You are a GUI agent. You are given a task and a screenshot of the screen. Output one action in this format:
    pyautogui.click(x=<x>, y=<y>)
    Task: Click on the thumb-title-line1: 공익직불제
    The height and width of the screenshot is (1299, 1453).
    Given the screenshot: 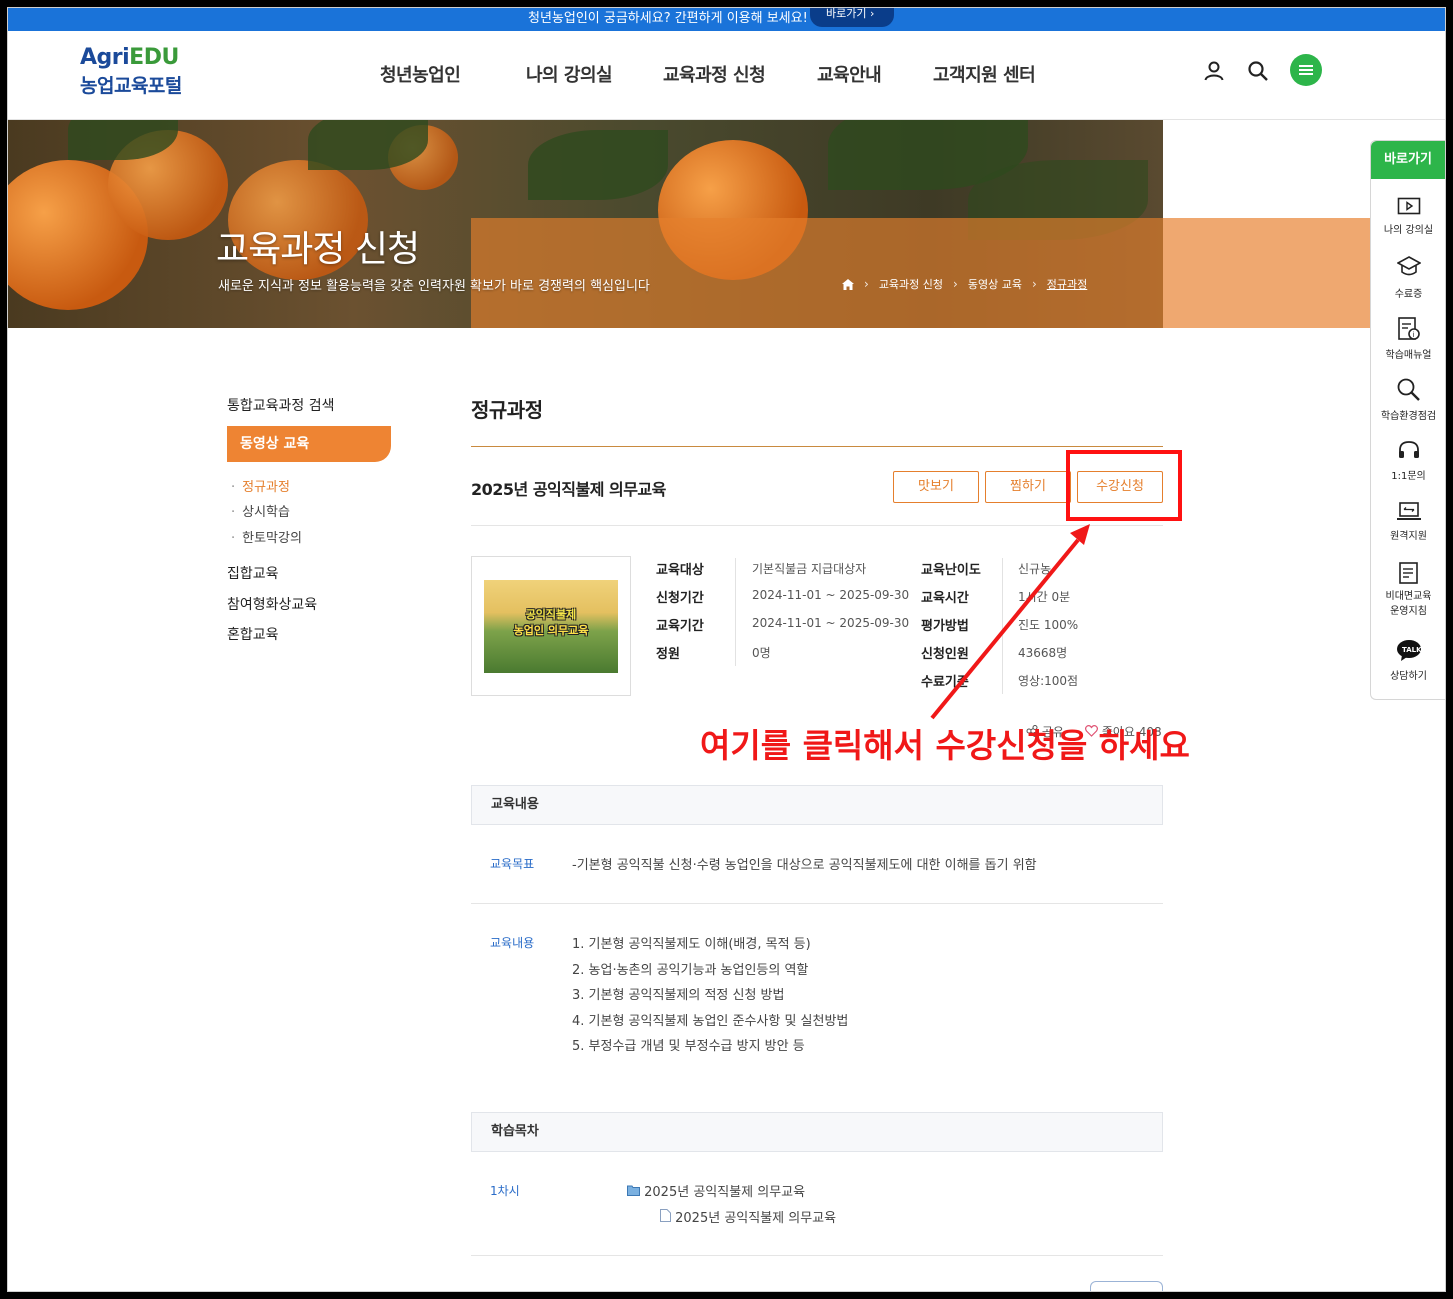 What is the action you would take?
    pyautogui.click(x=551, y=614)
    